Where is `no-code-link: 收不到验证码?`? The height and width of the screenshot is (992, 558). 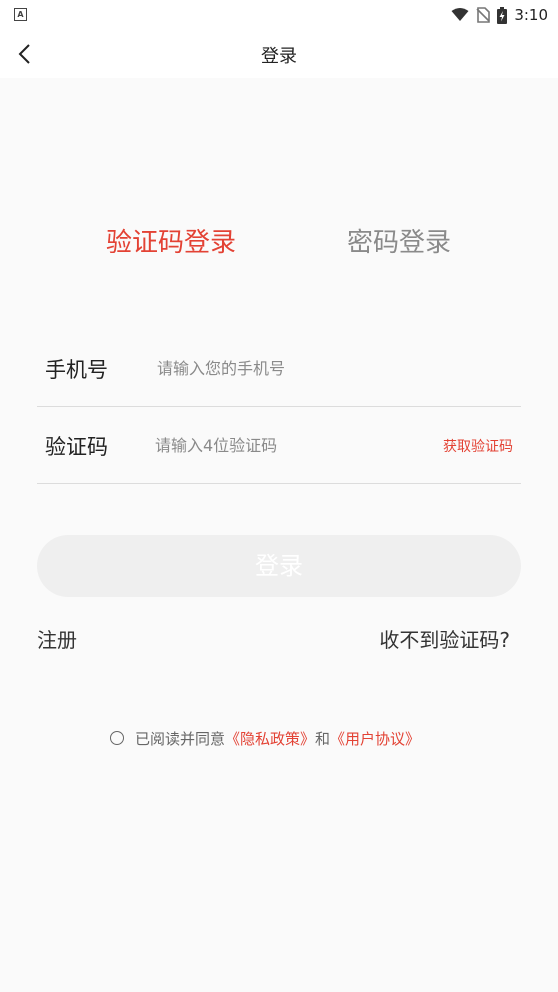 no-code-link: 收不到验证码? is located at coordinates (444, 638).